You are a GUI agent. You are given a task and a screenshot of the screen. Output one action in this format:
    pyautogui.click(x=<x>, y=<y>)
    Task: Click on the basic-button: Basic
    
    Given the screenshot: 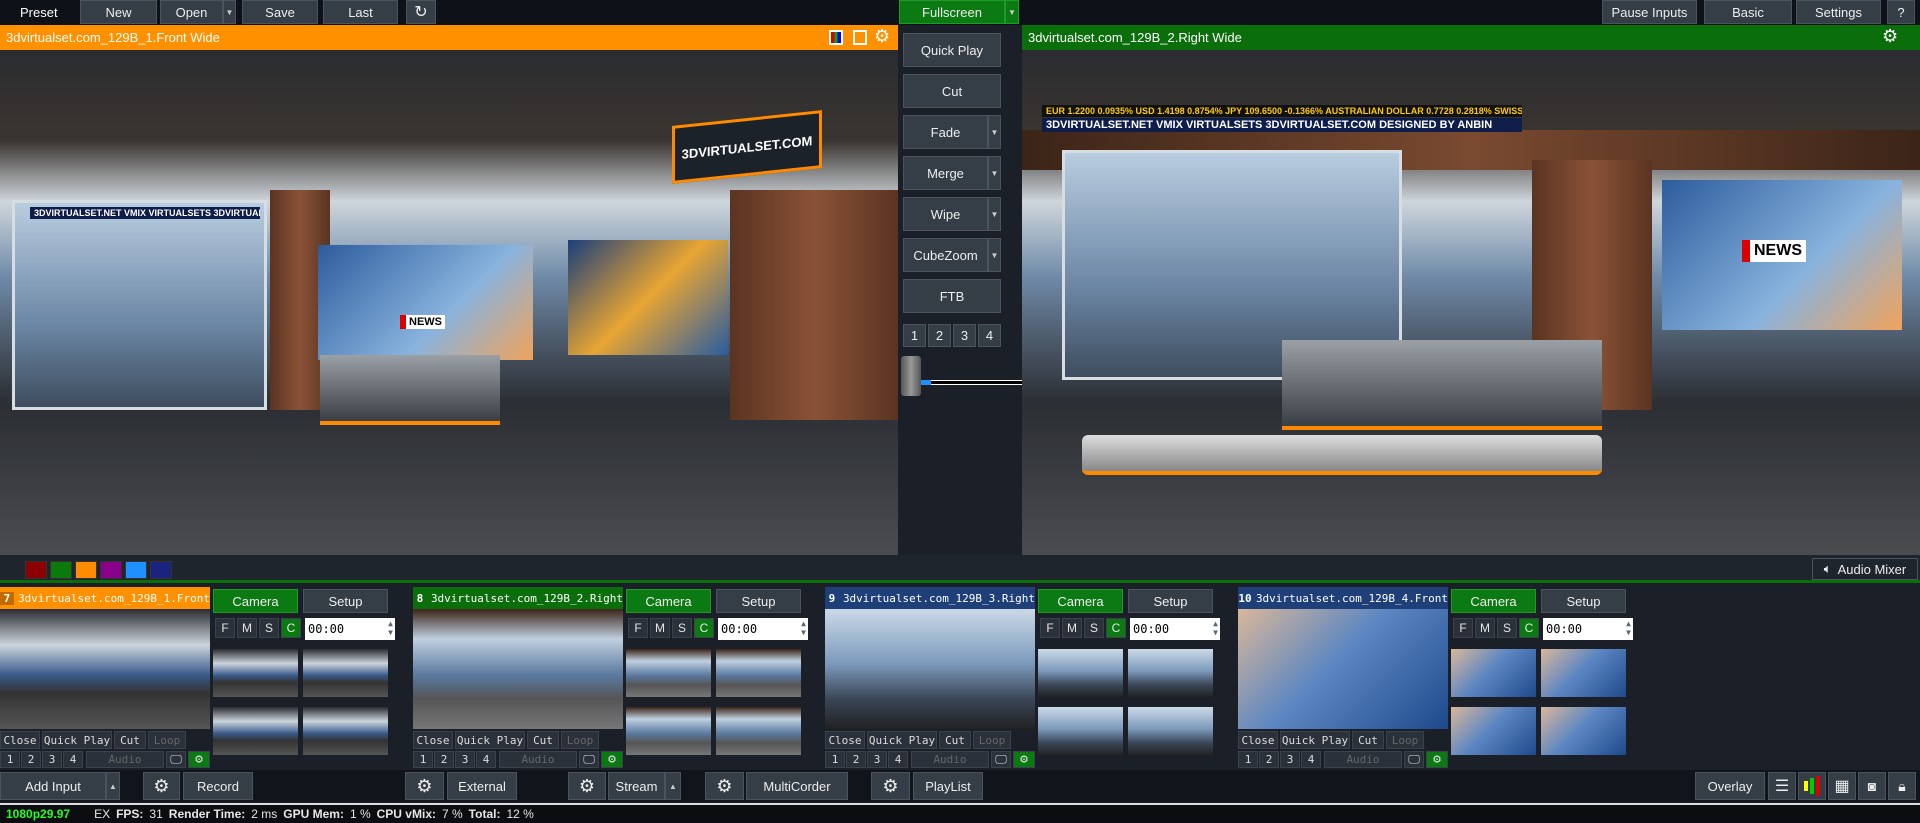 What is the action you would take?
    pyautogui.click(x=1748, y=12)
    